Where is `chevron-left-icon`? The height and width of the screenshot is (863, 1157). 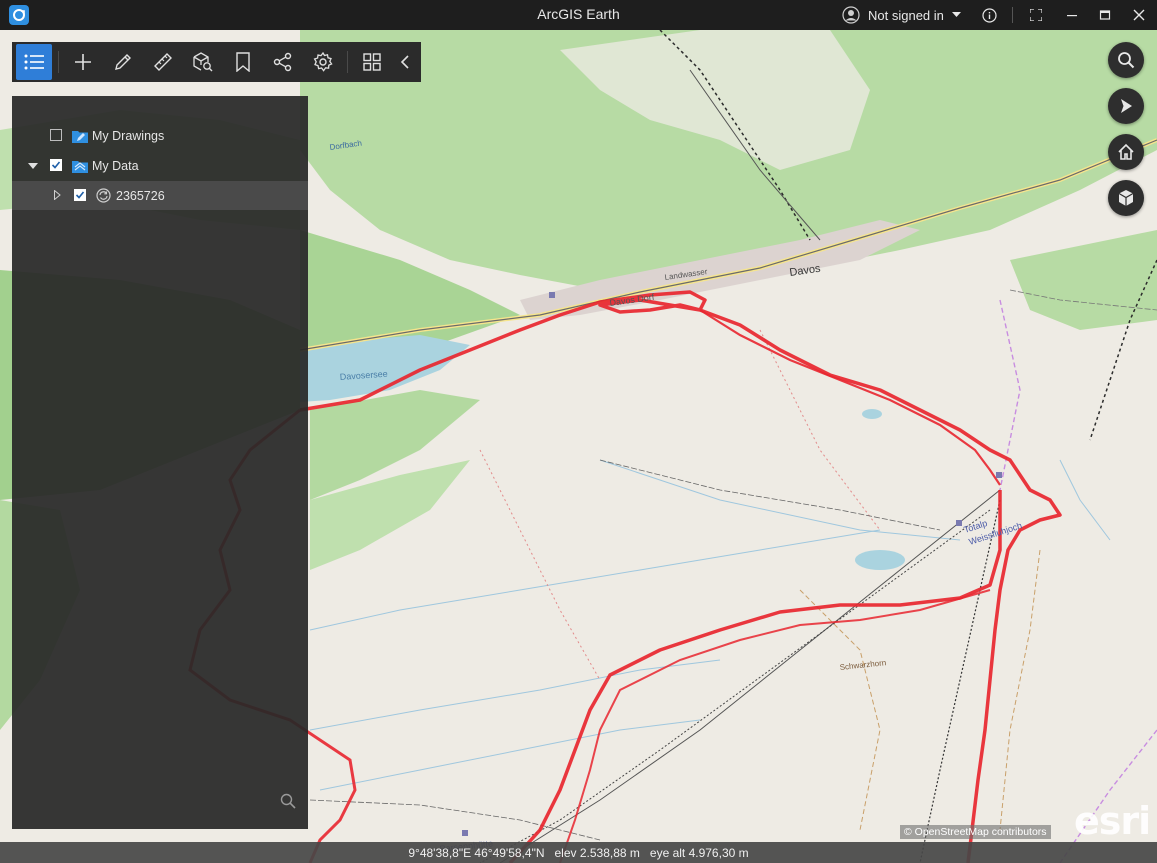
chevron-left-icon is located at coordinates (404, 62).